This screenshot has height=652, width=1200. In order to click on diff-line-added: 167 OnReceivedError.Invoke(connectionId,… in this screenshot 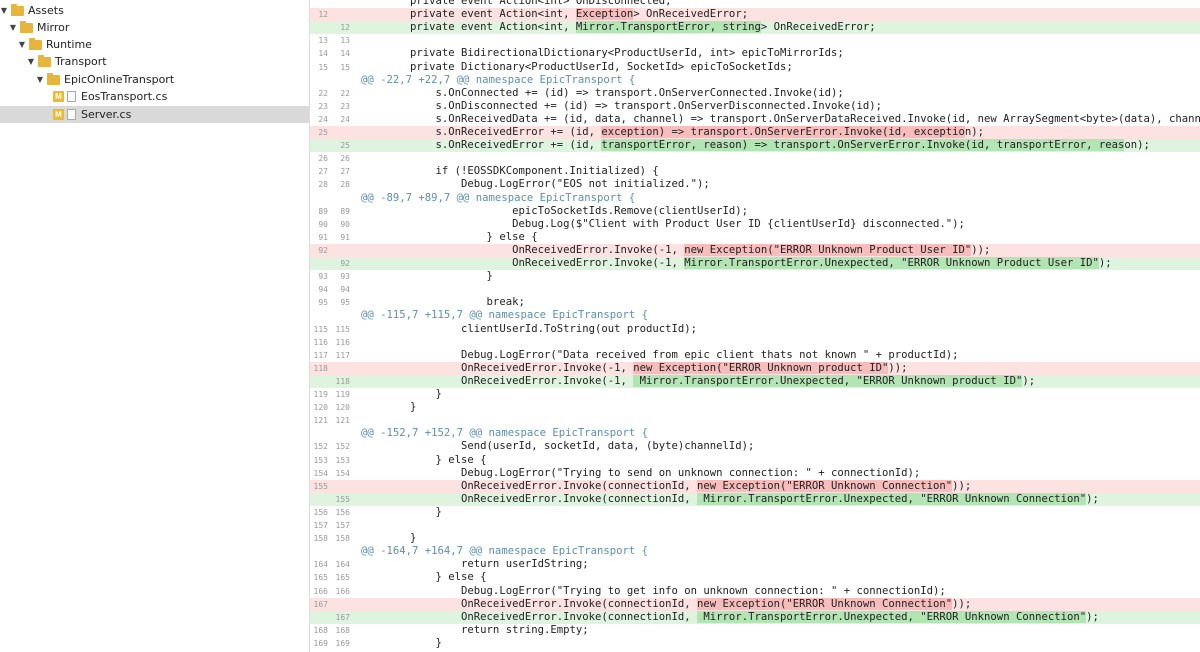, I will do `click(755, 617)`.